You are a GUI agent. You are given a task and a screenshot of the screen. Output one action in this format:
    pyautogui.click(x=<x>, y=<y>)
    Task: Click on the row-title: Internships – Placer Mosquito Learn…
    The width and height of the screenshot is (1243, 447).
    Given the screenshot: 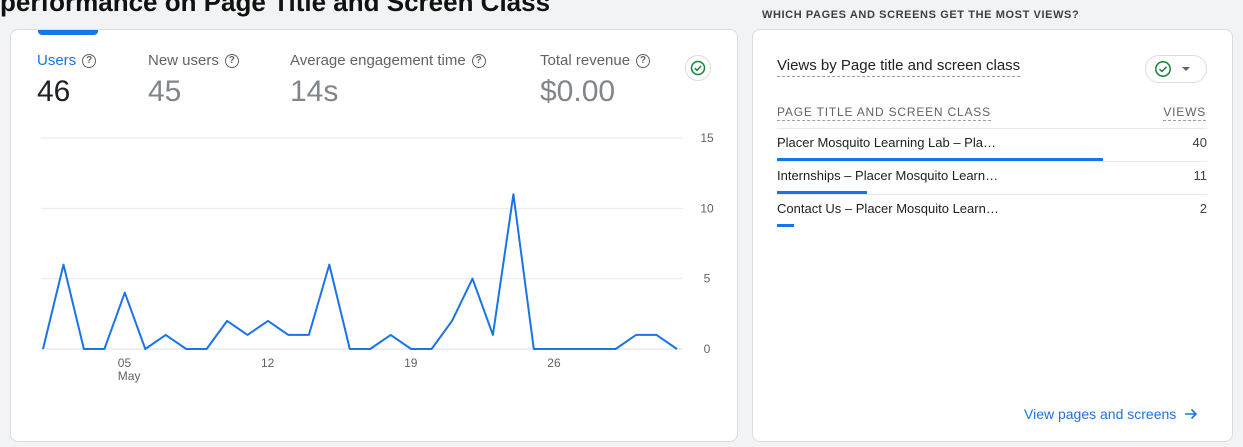 What is the action you would take?
    pyautogui.click(x=888, y=175)
    